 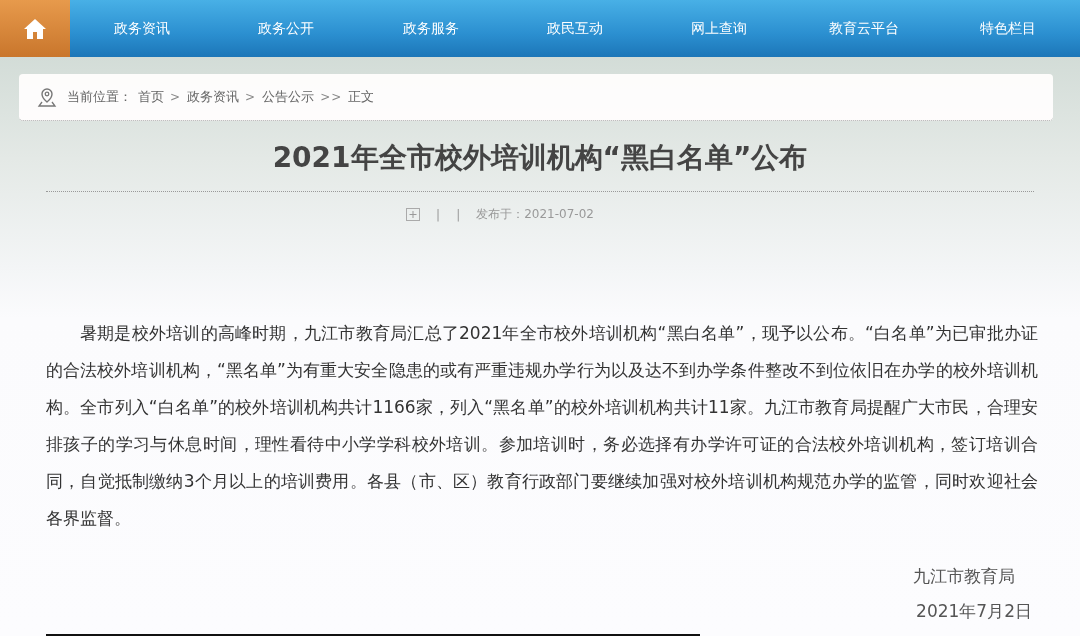 I want to click on location-pin-icon, so click(x=47, y=97).